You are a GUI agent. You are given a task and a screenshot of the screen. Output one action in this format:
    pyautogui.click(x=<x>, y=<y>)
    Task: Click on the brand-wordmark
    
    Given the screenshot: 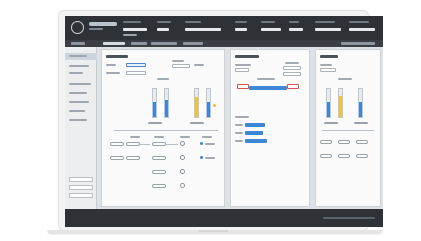 What is the action you would take?
    pyautogui.click(x=103, y=24)
    